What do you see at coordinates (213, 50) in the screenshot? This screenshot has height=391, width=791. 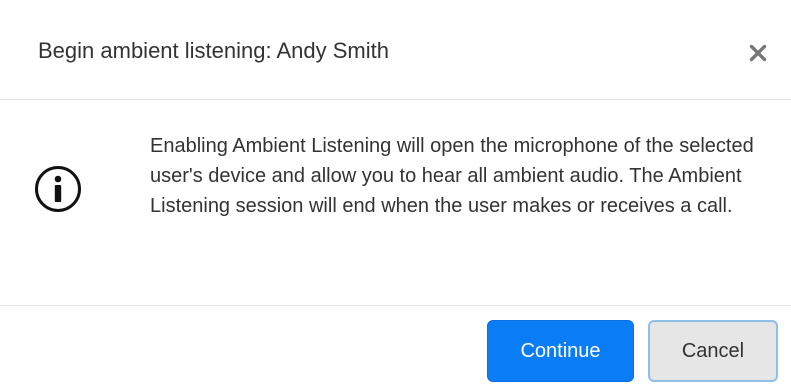 I see `dialog-title: Begin ambient listening: Andy Smith` at bounding box center [213, 50].